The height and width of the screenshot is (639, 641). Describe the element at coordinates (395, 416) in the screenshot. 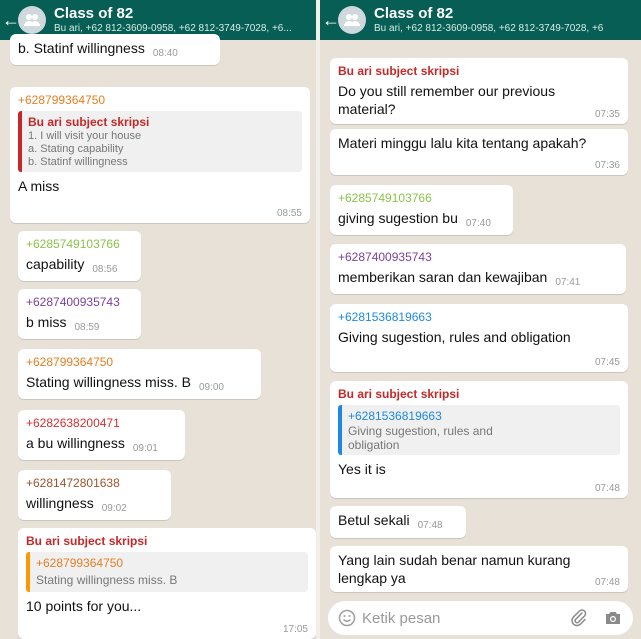

I see `quoted-sender: +6281536819663` at that location.